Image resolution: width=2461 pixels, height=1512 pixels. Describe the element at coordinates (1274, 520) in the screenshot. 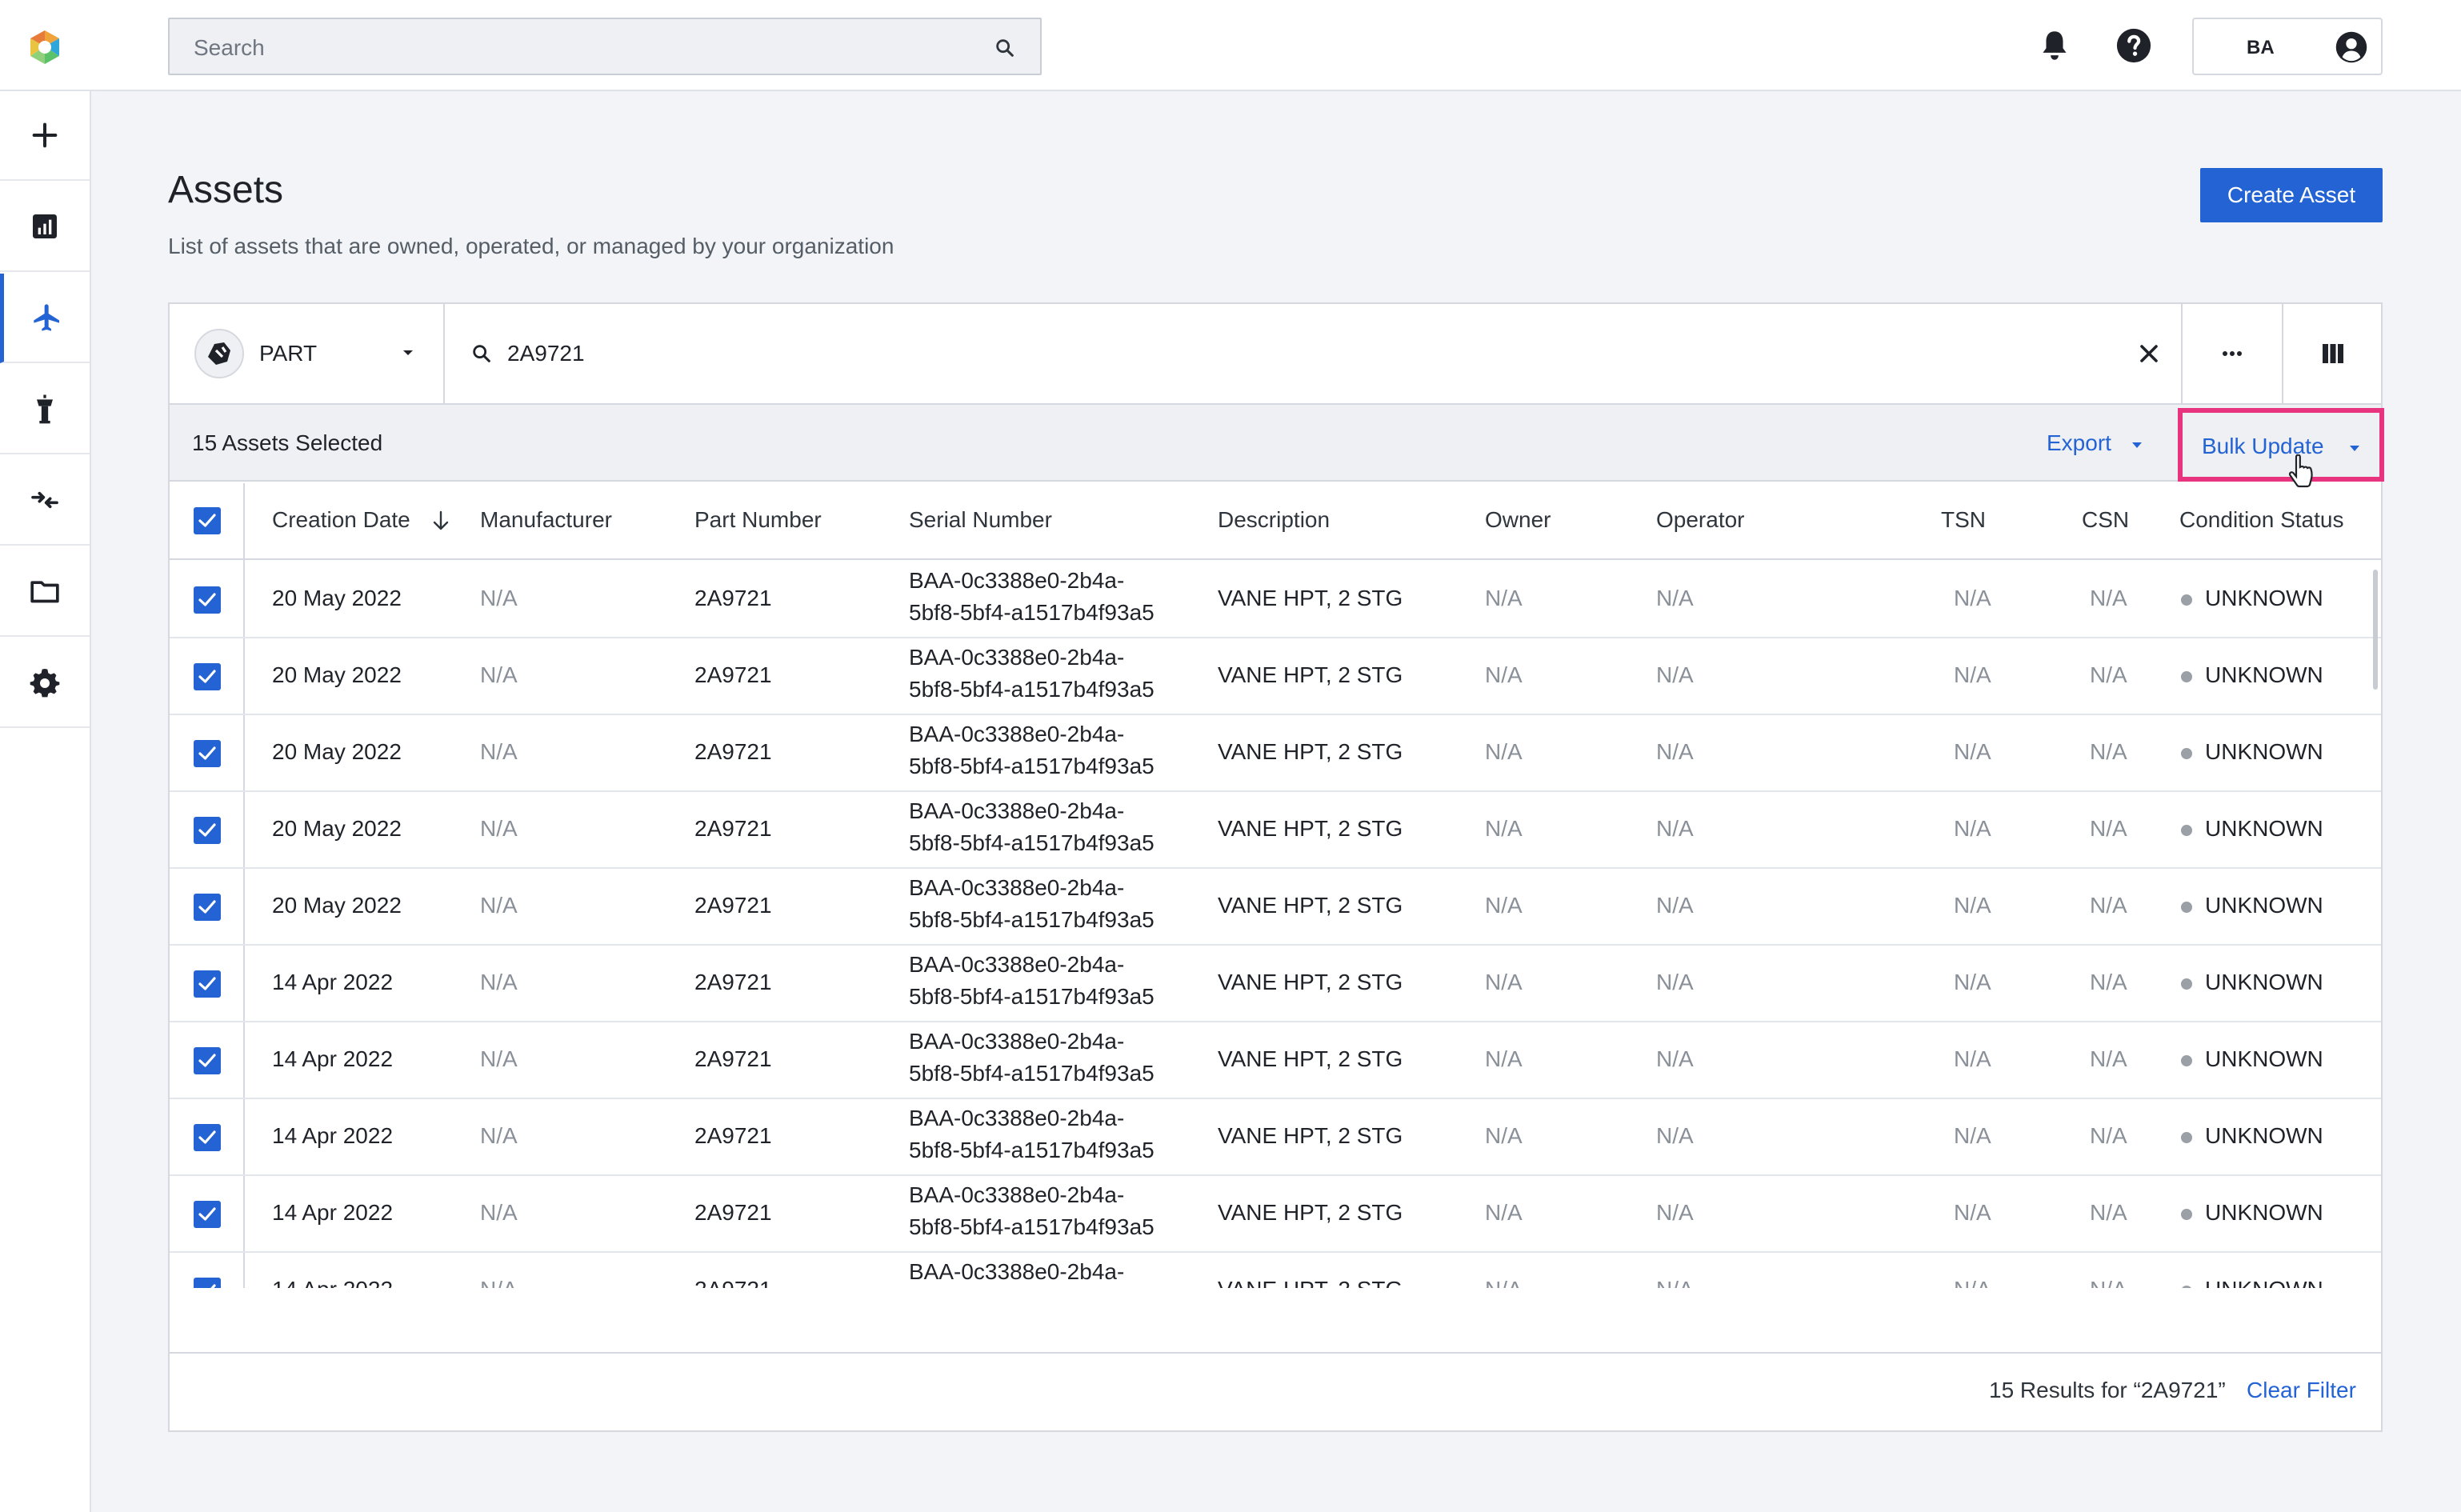

I see `column-header-description: Description` at that location.